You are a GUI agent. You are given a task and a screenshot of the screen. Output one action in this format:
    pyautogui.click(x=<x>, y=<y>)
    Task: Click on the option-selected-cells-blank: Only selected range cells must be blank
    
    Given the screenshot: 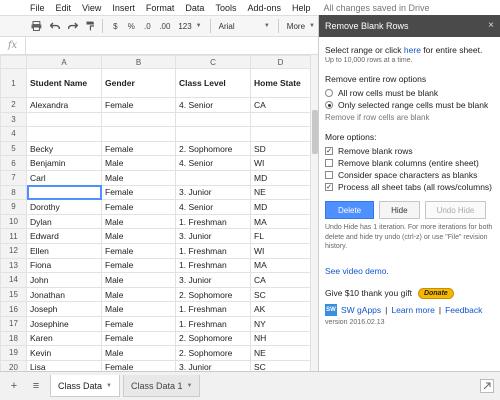 What is the action you would take?
    pyautogui.click(x=409, y=105)
    